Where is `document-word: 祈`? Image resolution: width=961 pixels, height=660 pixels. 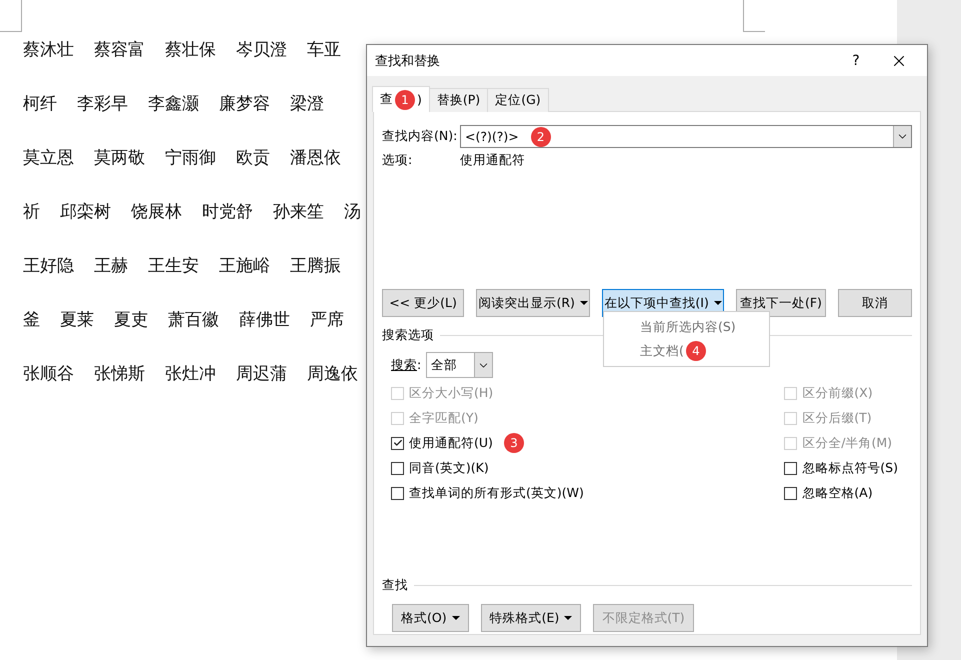 document-word: 祈 is located at coordinates (31, 212).